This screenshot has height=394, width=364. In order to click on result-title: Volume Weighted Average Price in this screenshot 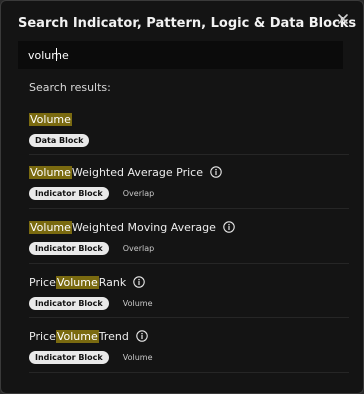, I will do `click(189, 172)`.